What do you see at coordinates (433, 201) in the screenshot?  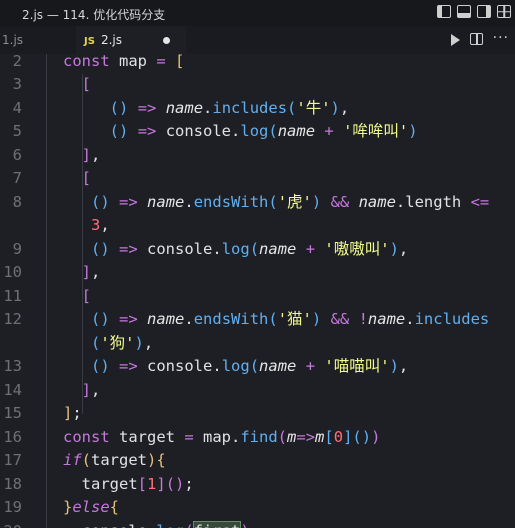 I see `code-token: .length` at bounding box center [433, 201].